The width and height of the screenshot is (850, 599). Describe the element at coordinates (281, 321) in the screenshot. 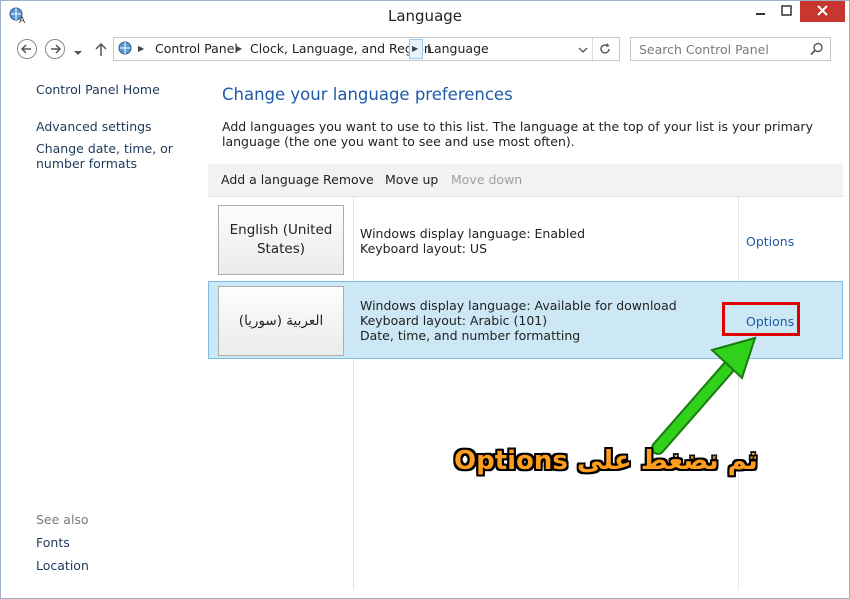

I see `language-name-tile: العربية (سوريا)` at that location.